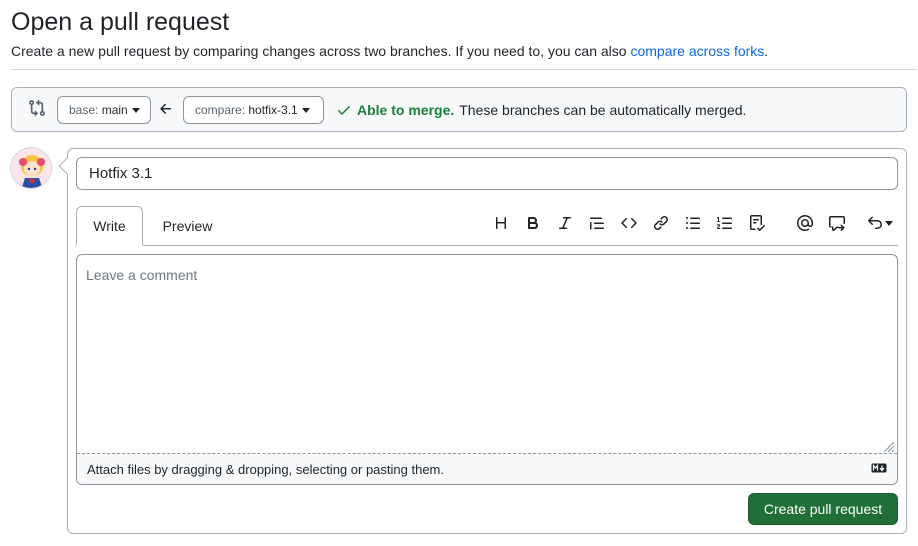  What do you see at coordinates (805, 223) in the screenshot?
I see `mention-icon` at bounding box center [805, 223].